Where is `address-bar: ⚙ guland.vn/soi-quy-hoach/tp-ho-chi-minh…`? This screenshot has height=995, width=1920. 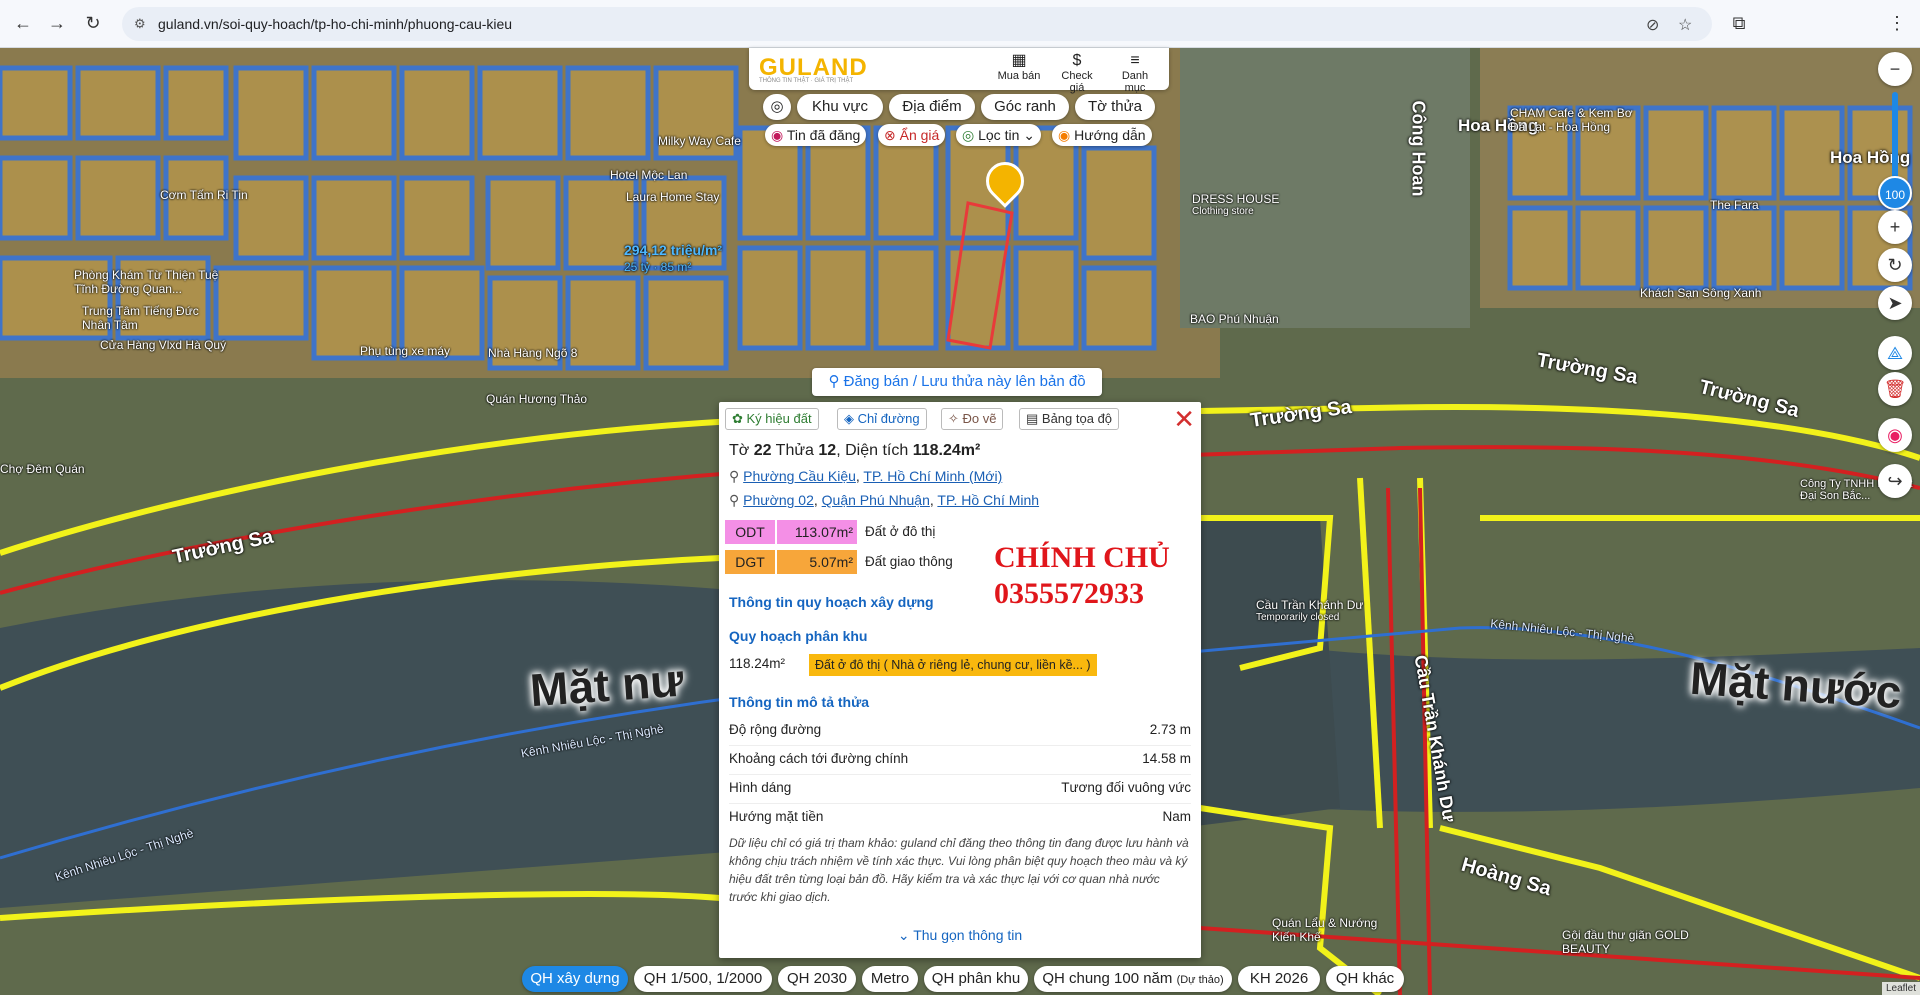 address-bar: ⚙ guland.vn/soi-quy-hoach/tp-ho-chi-minh… is located at coordinates (917, 24).